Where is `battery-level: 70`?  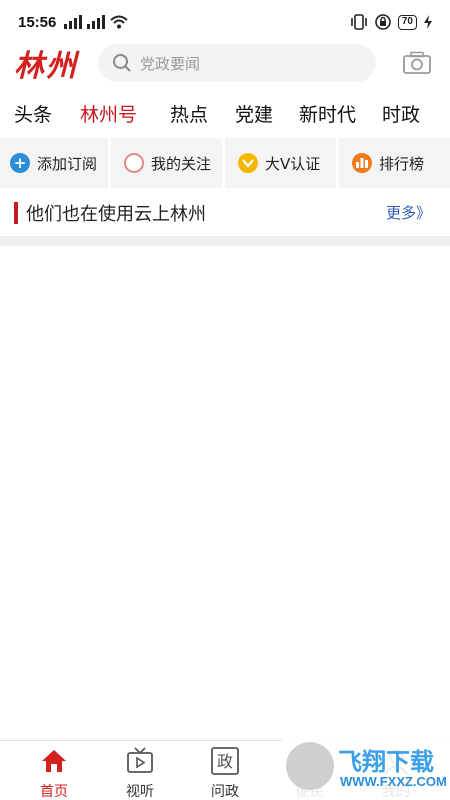 battery-level: 70 is located at coordinates (407, 22).